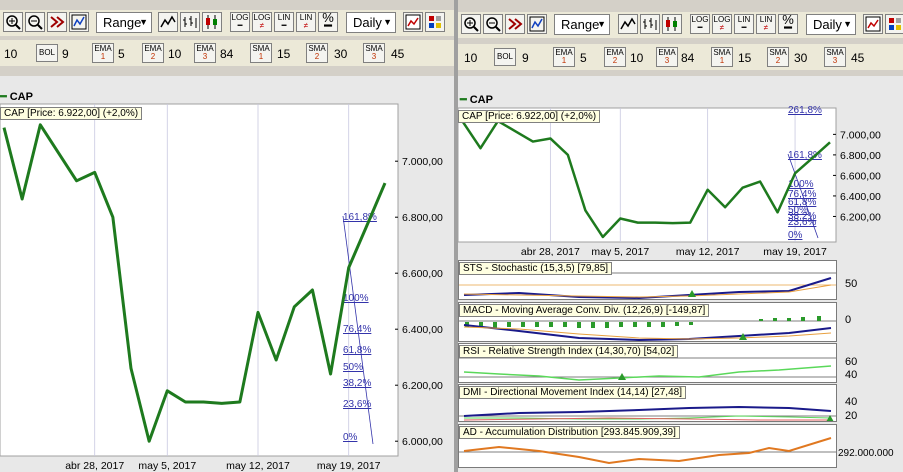 The height and width of the screenshot is (472, 903). I want to click on right-legend: ━ CAP, so click(476, 100).